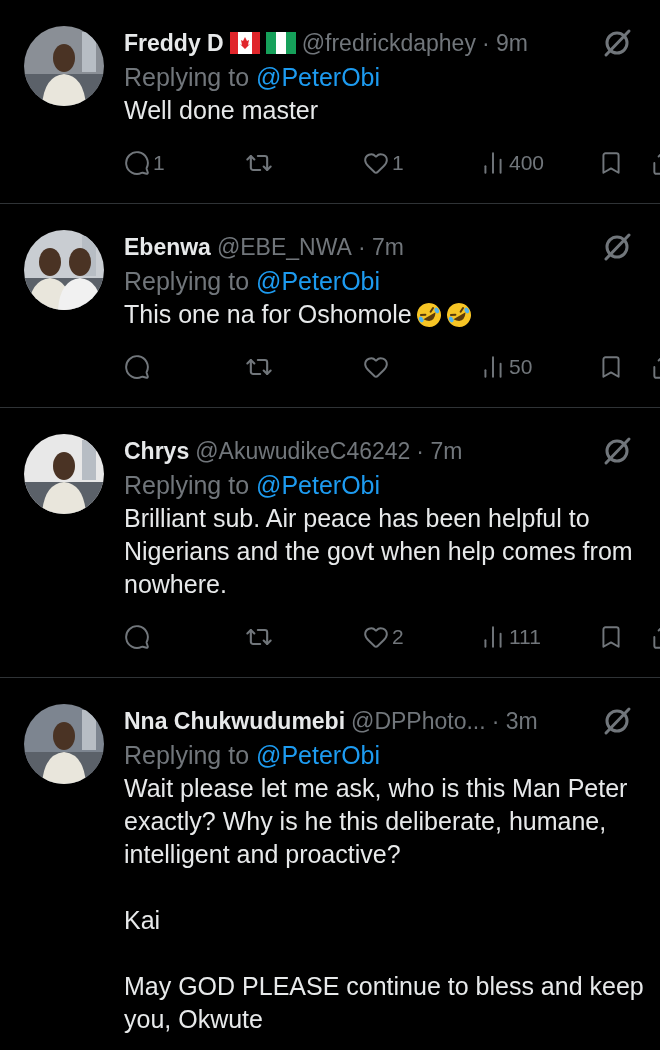 The image size is (660, 1050). What do you see at coordinates (157, 451) in the screenshot?
I see `user-name: Chrys` at bounding box center [157, 451].